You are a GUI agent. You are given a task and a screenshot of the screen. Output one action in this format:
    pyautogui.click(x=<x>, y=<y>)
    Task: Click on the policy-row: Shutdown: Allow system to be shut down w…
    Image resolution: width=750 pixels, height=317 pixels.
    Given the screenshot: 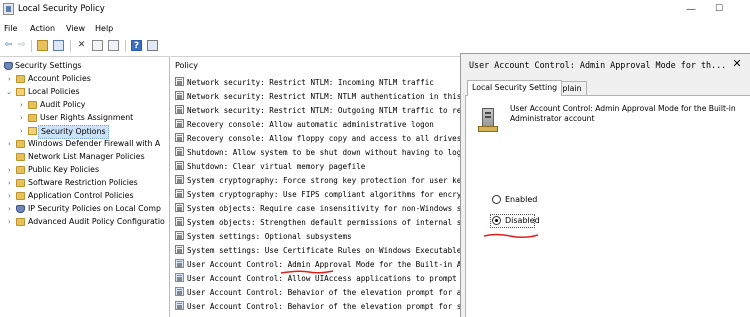 What is the action you would take?
    pyautogui.click(x=317, y=152)
    